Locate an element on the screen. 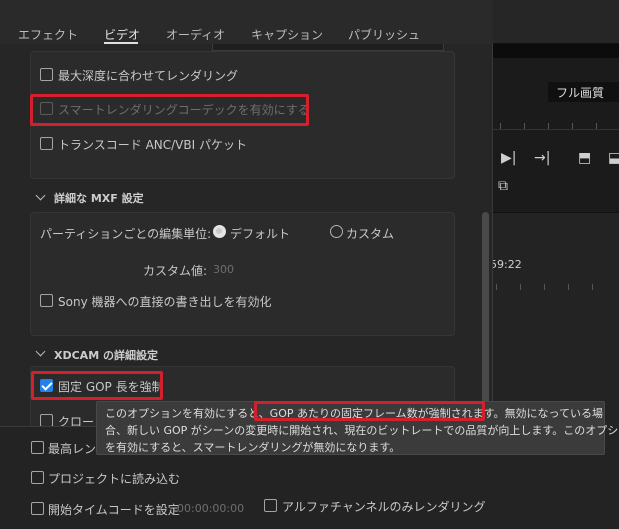  monitor-ruler is located at coordinates (554, 124).